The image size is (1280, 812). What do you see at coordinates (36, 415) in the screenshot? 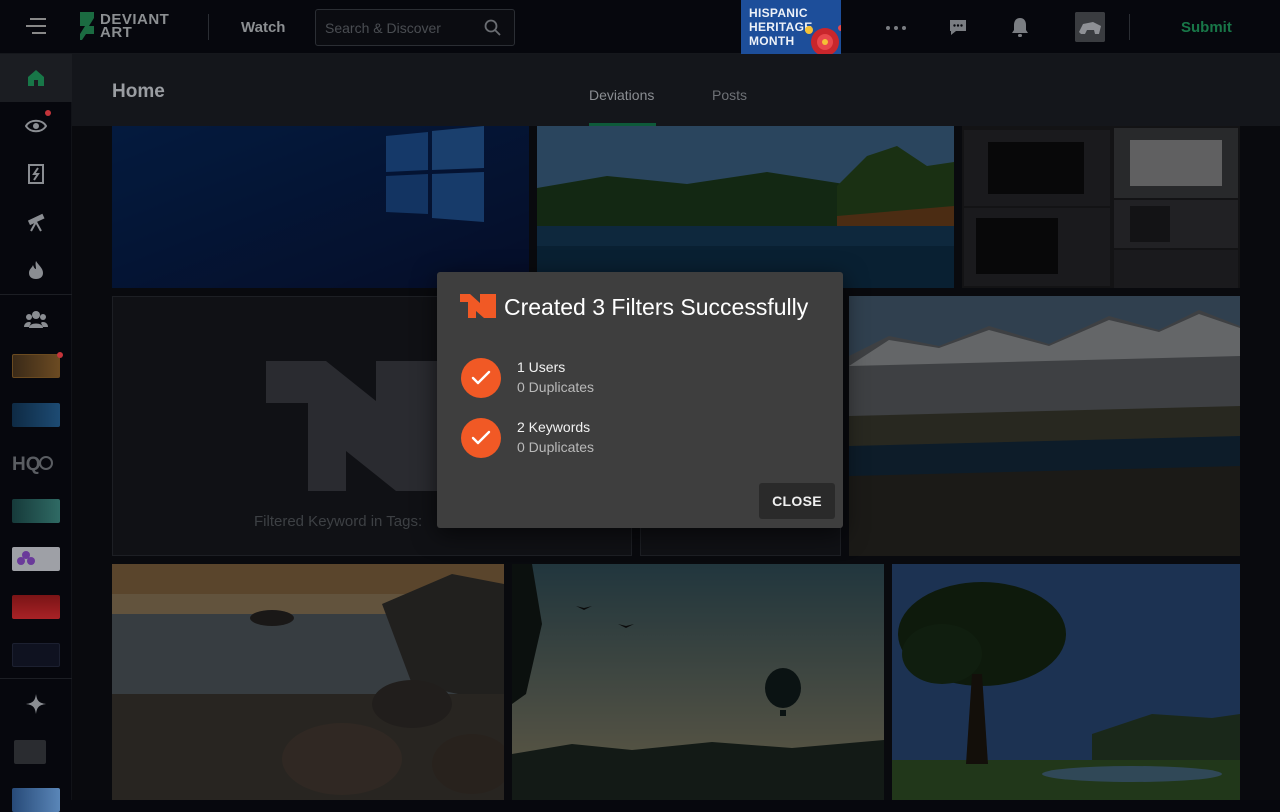
I see `group-deep-blue` at bounding box center [36, 415].